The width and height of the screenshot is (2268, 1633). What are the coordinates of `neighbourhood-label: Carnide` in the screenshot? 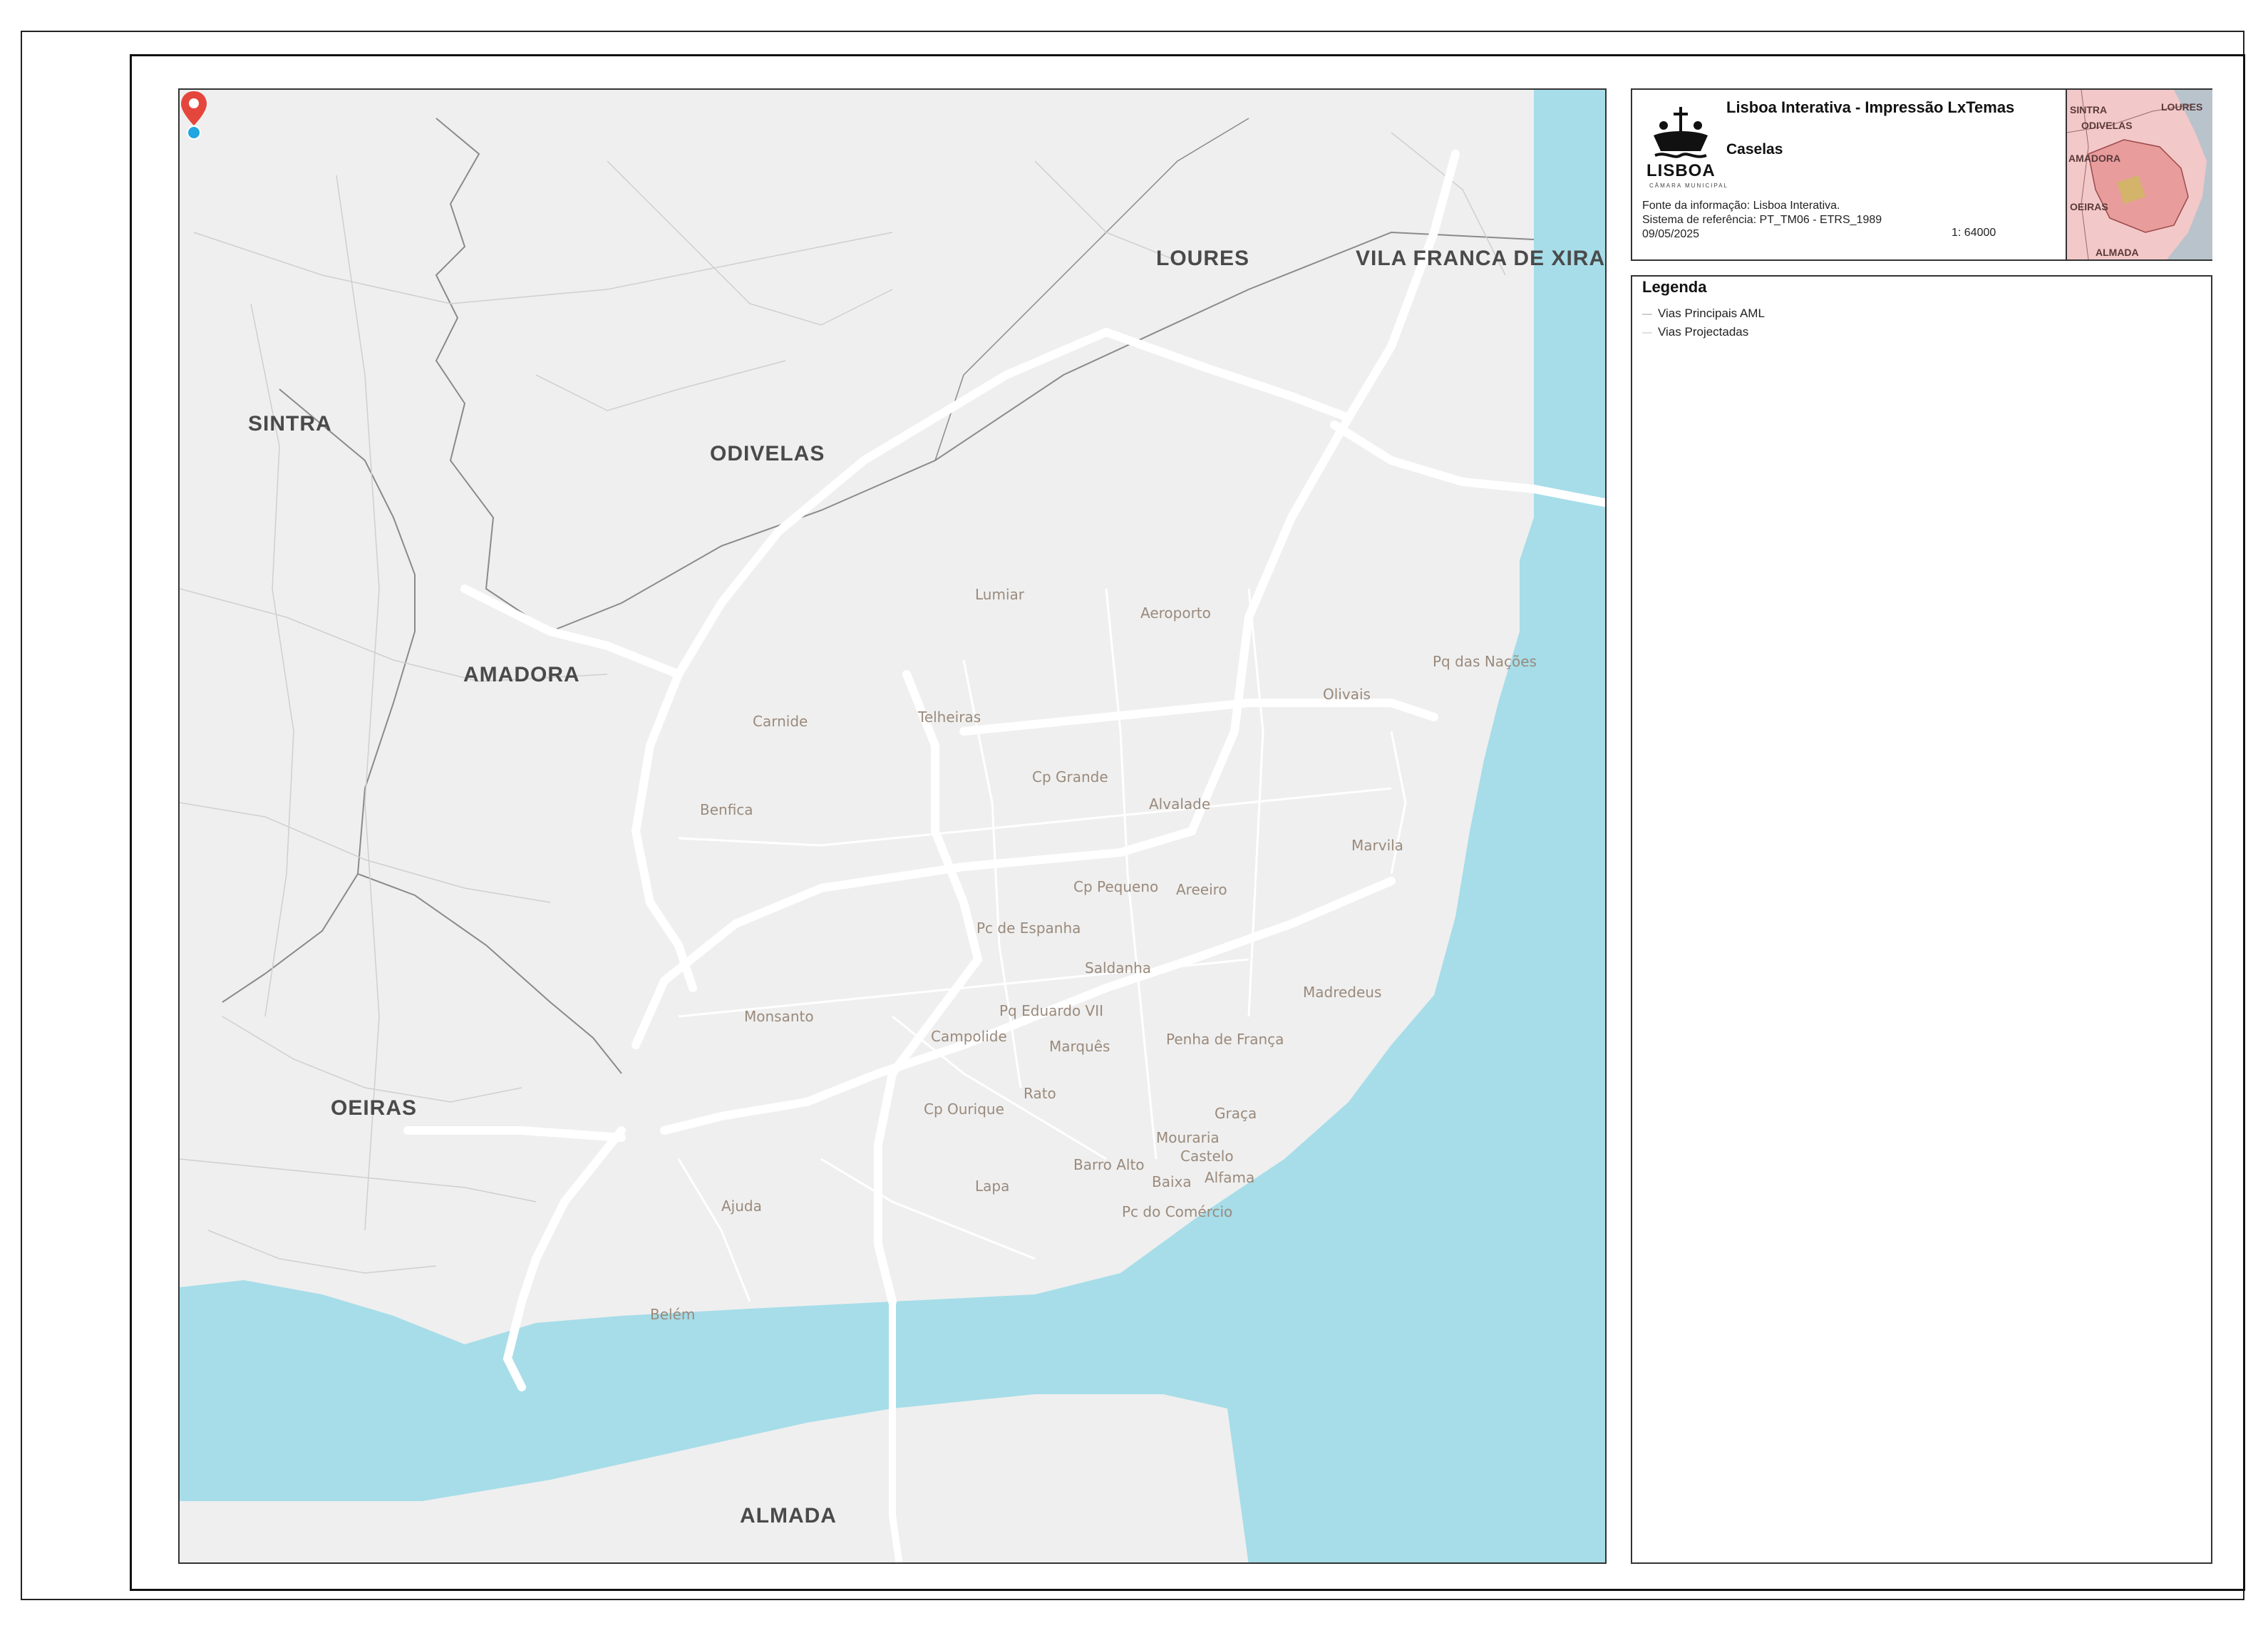 It's located at (780, 721).